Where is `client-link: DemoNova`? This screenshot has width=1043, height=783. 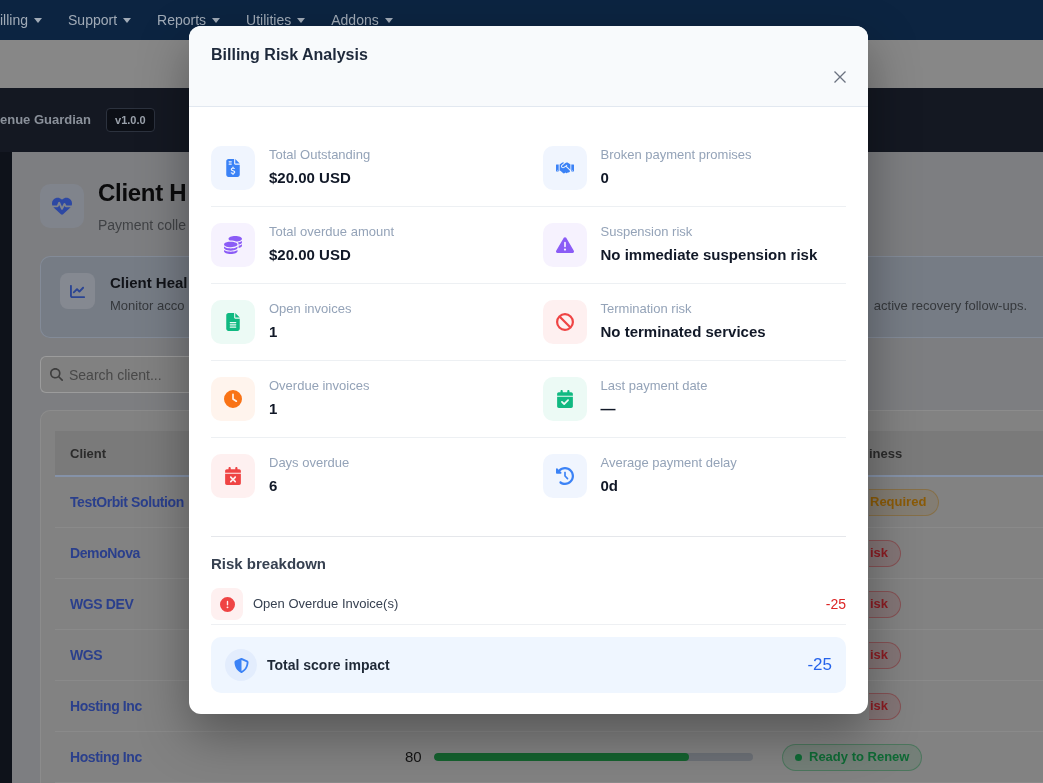
client-link: DemoNova is located at coordinates (105, 553).